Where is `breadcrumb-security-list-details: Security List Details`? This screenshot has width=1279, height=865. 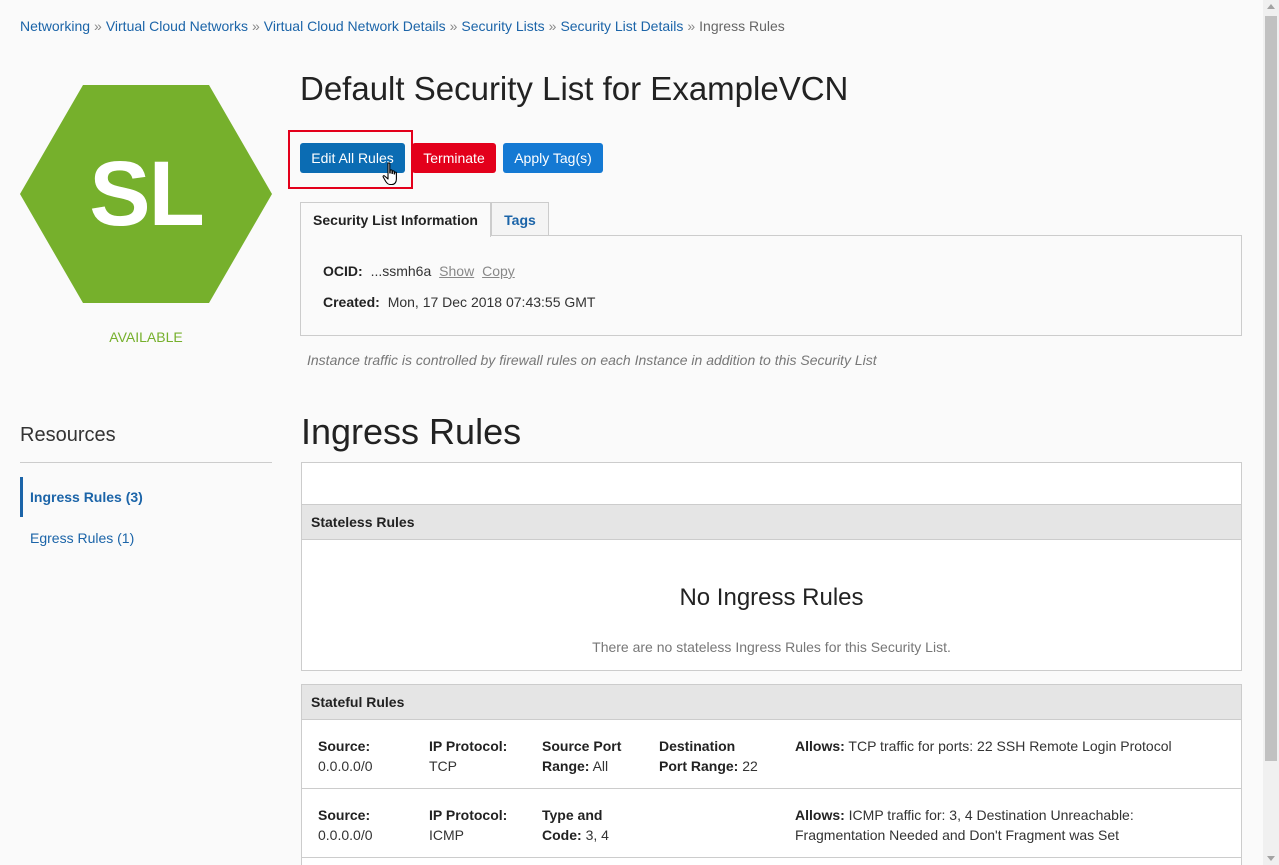 breadcrumb-security-list-details: Security List Details is located at coordinates (621, 26).